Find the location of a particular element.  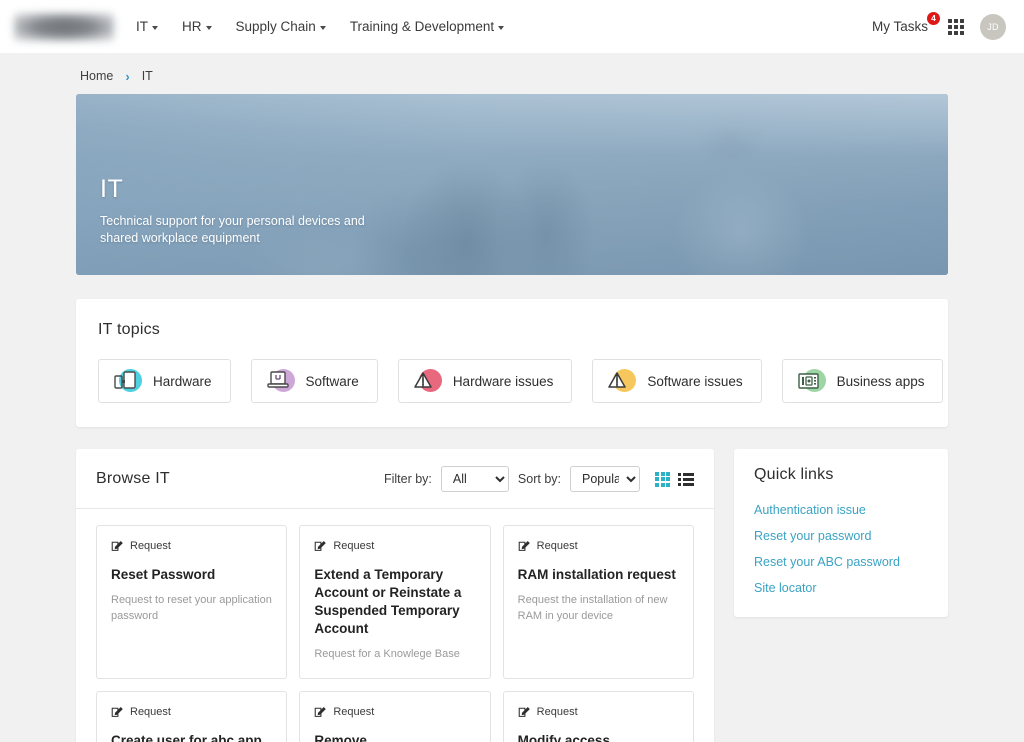

item-title: Remove Temporary/Contractor Access is located at coordinates (340, 737).